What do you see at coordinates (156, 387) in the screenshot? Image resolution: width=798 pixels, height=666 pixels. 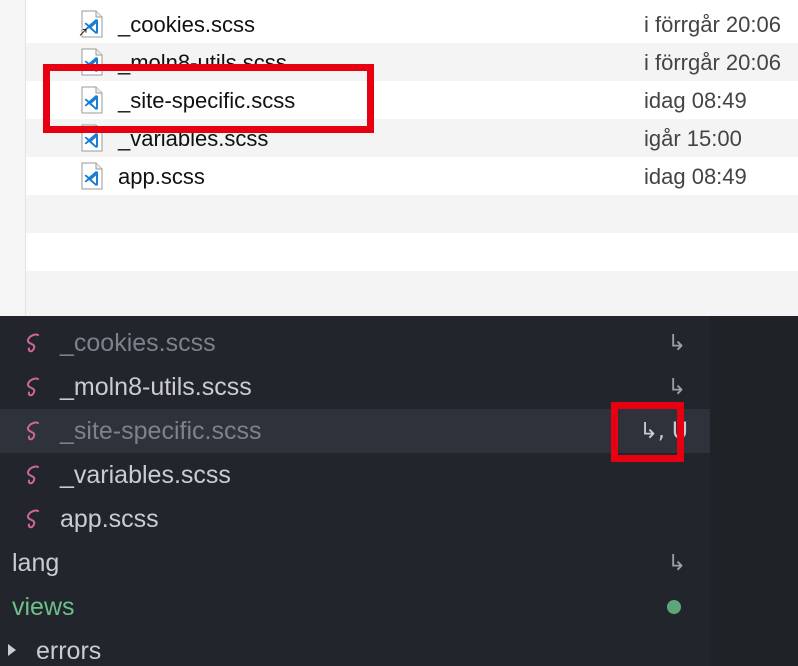 I see `tree-item-label: _moln8-utils.scss` at bounding box center [156, 387].